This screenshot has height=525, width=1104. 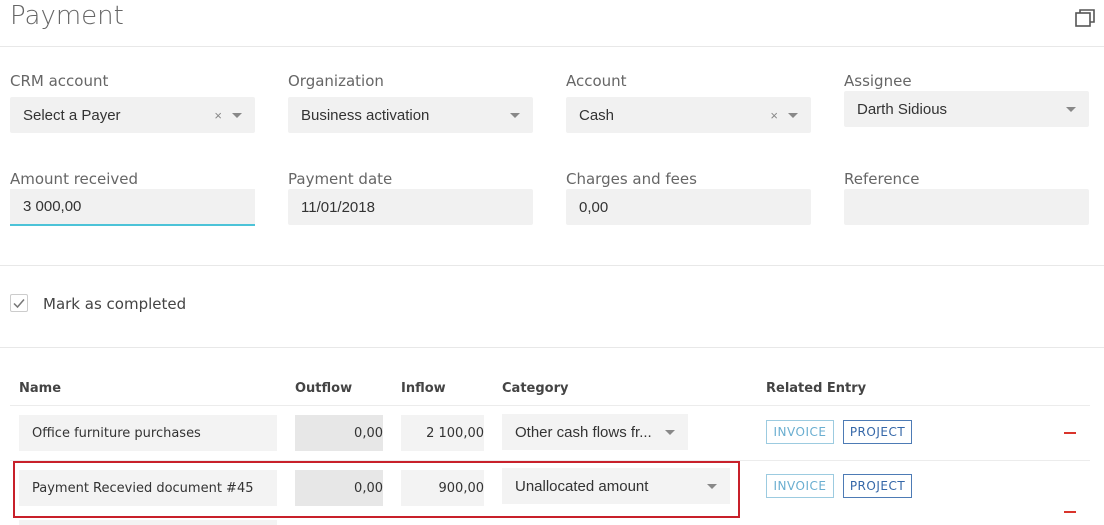 I want to click on payment-date-label: Payment date, so click(x=340, y=179).